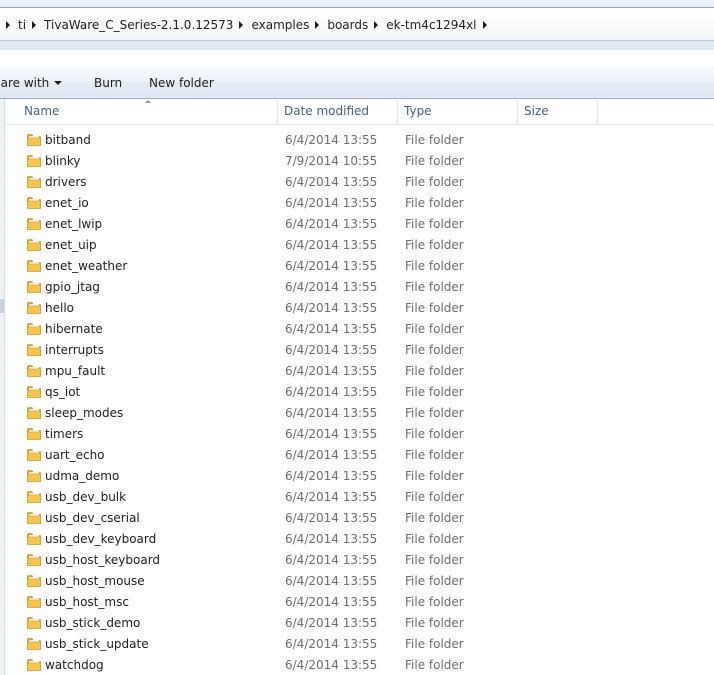 This screenshot has width=714, height=675. Describe the element at coordinates (71, 245) in the screenshot. I see `file-name: enet_uip` at that location.